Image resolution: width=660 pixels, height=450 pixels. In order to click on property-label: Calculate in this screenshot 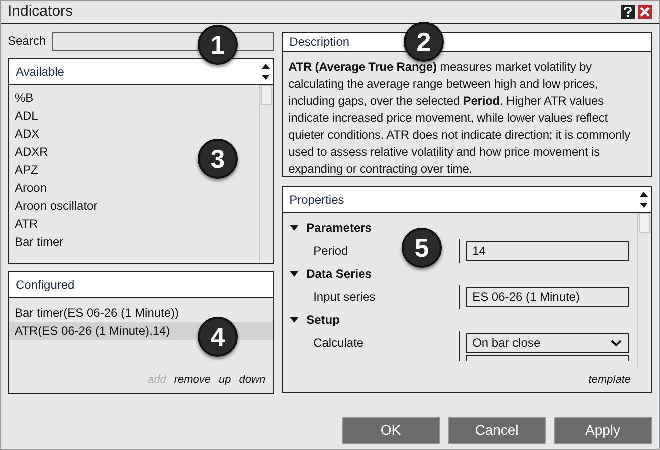, I will do `click(339, 343)`.